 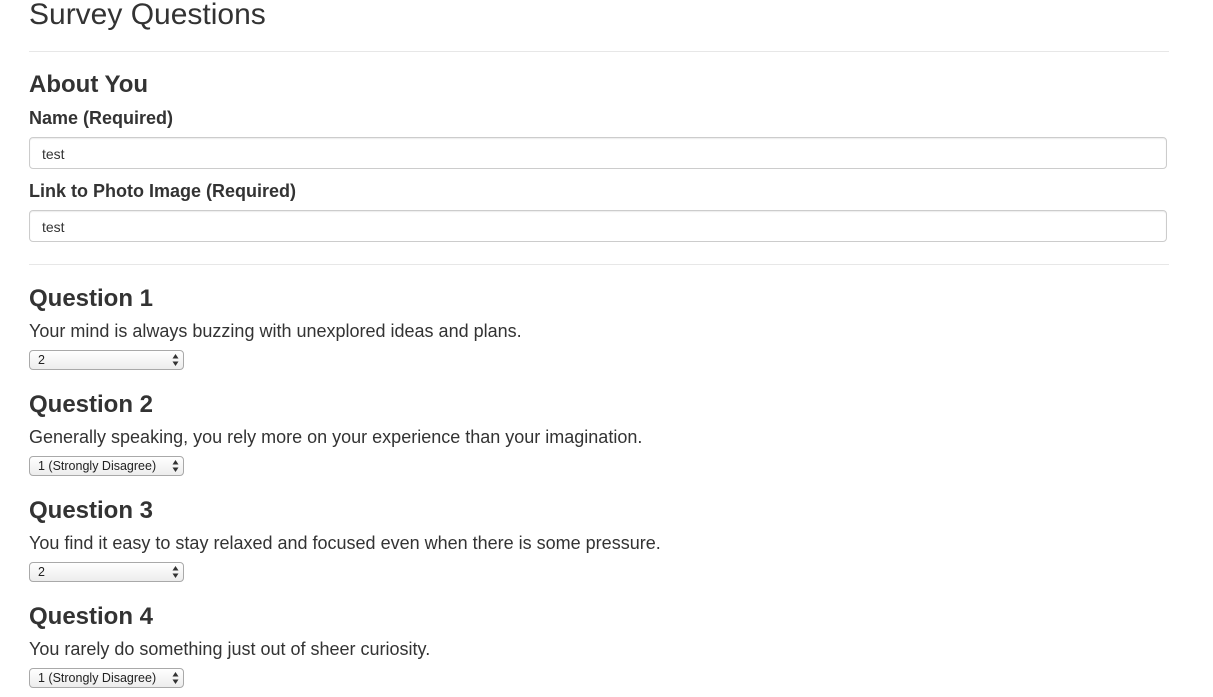 I want to click on page-title: Survey Questions, so click(x=147, y=15).